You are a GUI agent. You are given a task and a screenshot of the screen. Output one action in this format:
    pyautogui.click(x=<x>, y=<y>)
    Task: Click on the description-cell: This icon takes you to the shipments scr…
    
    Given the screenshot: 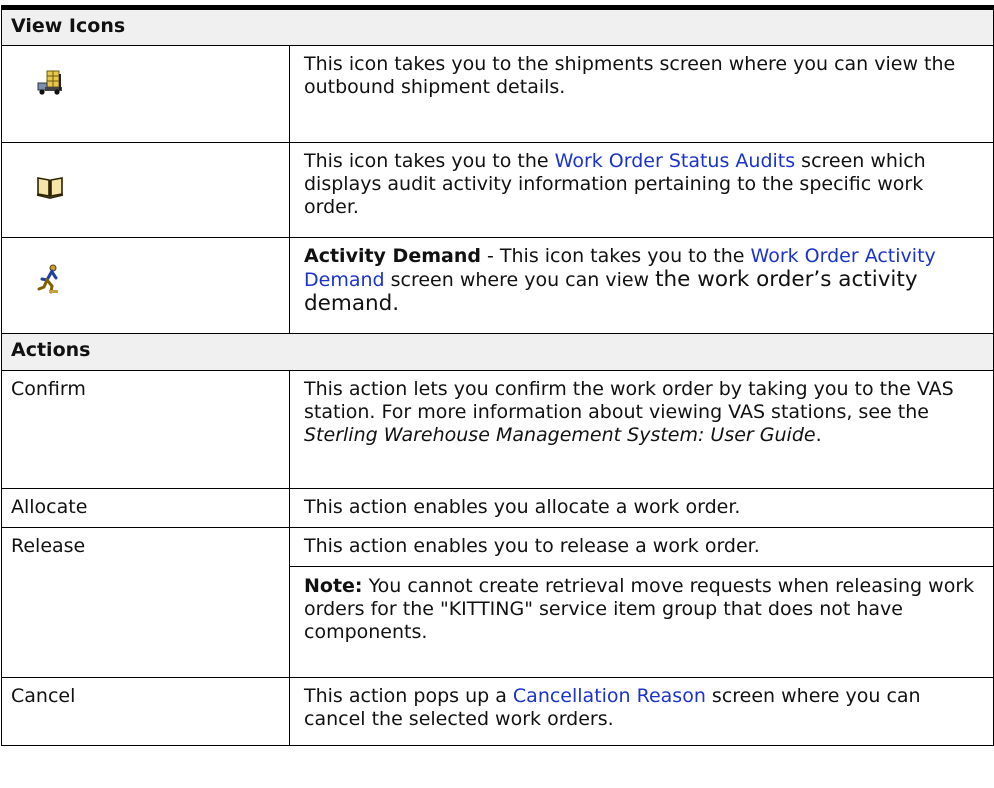 What is the action you would take?
    pyautogui.click(x=641, y=94)
    